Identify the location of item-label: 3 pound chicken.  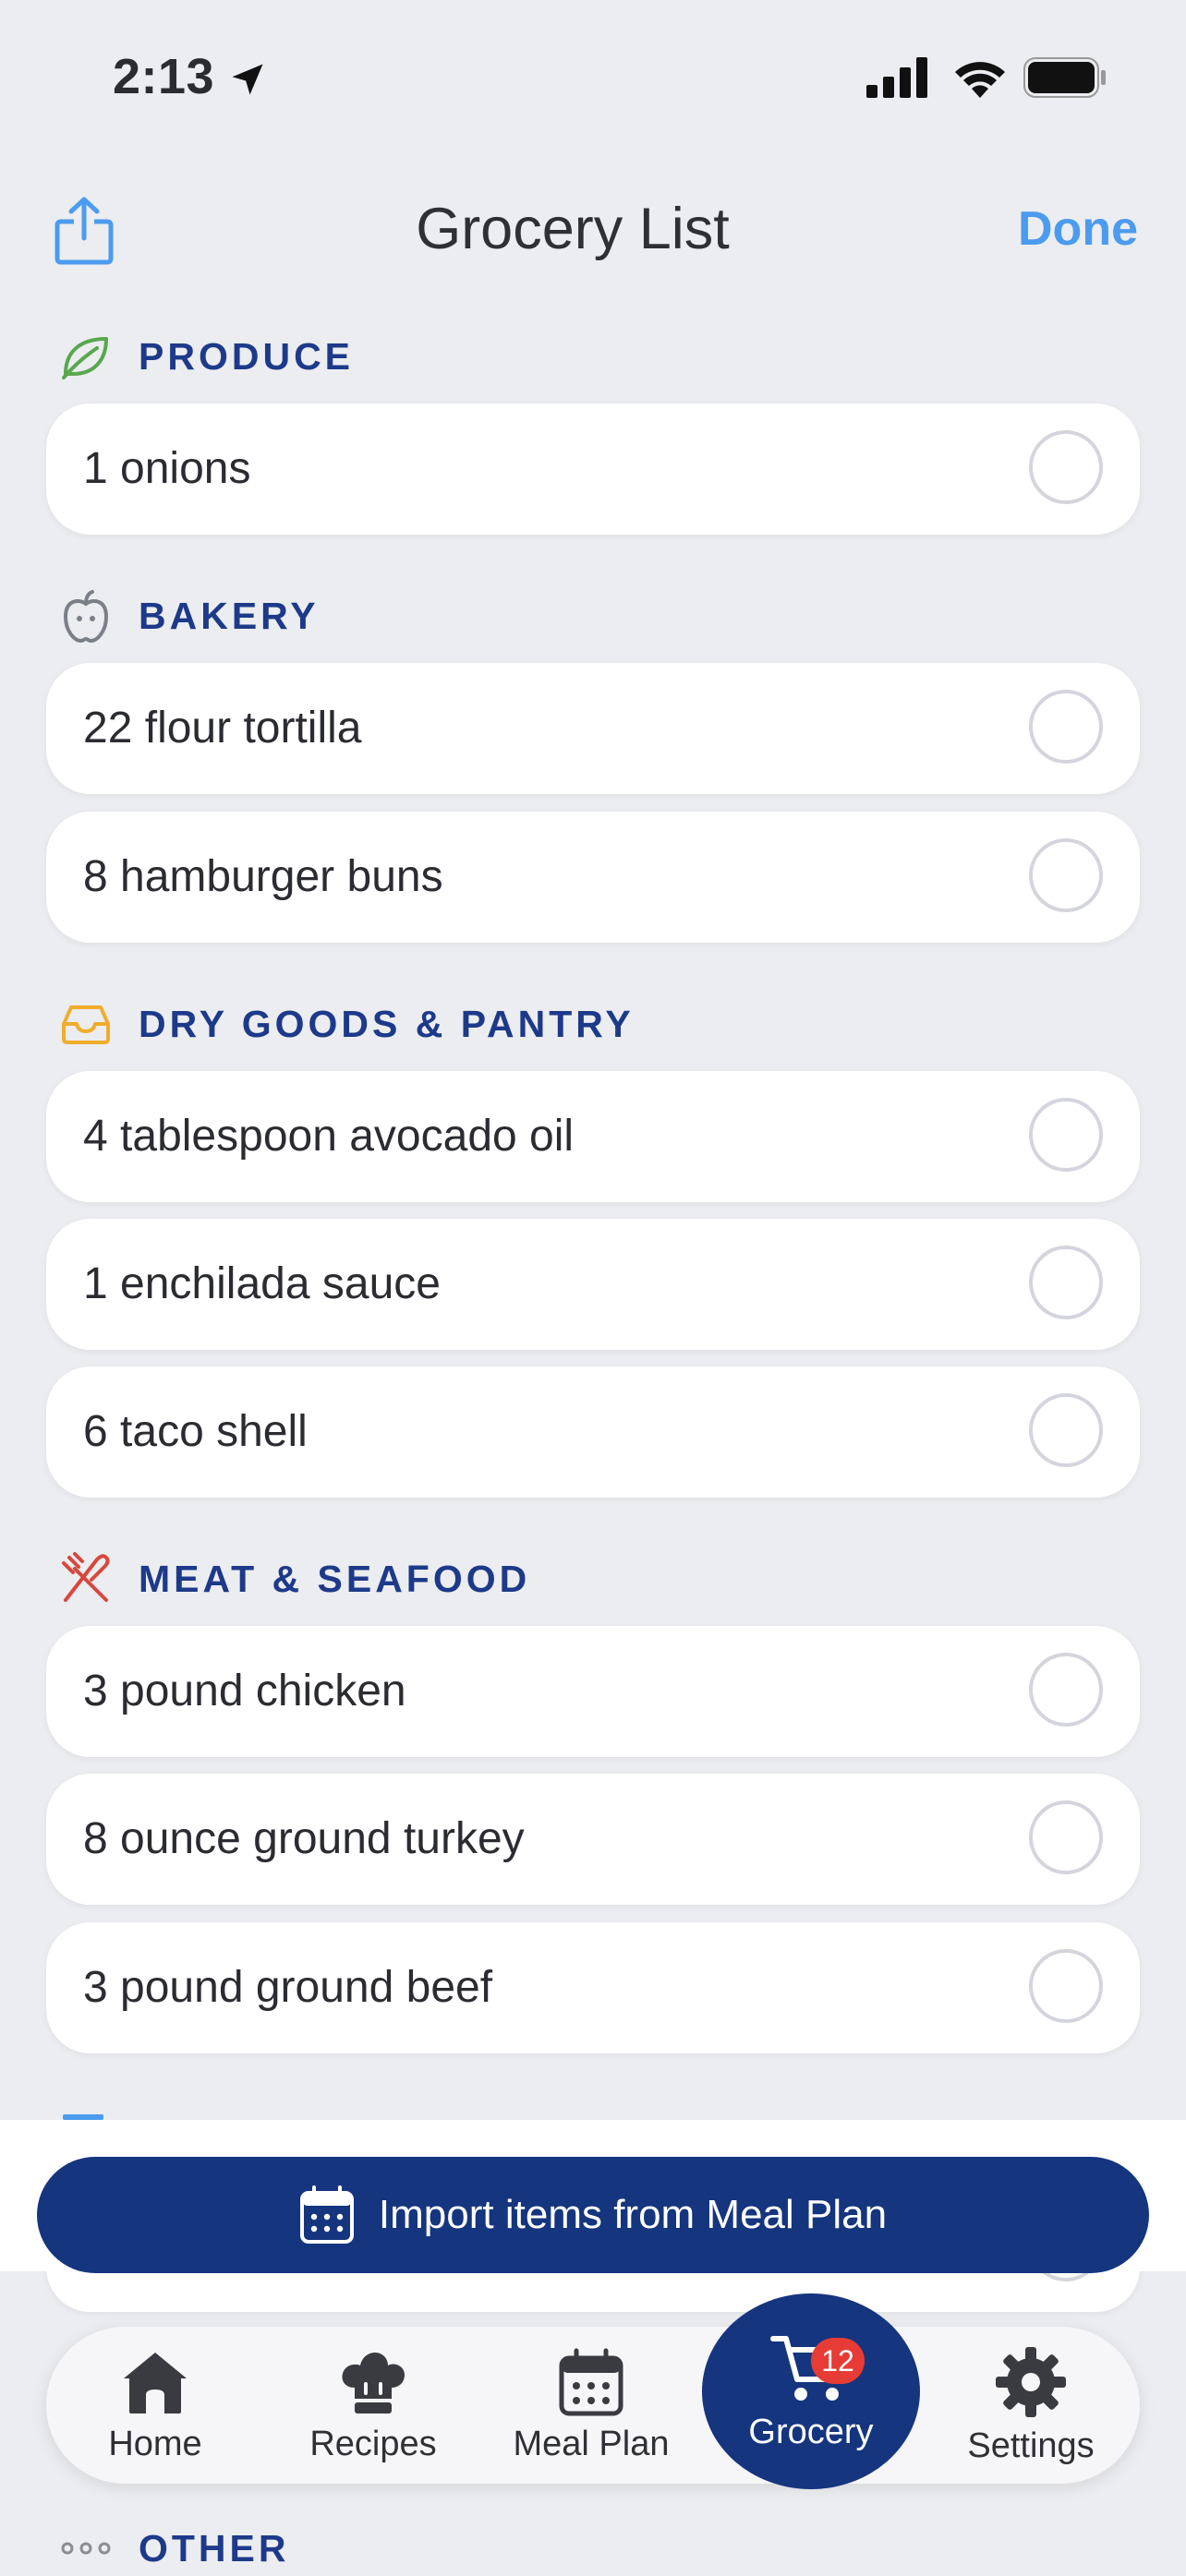
(245, 1691).